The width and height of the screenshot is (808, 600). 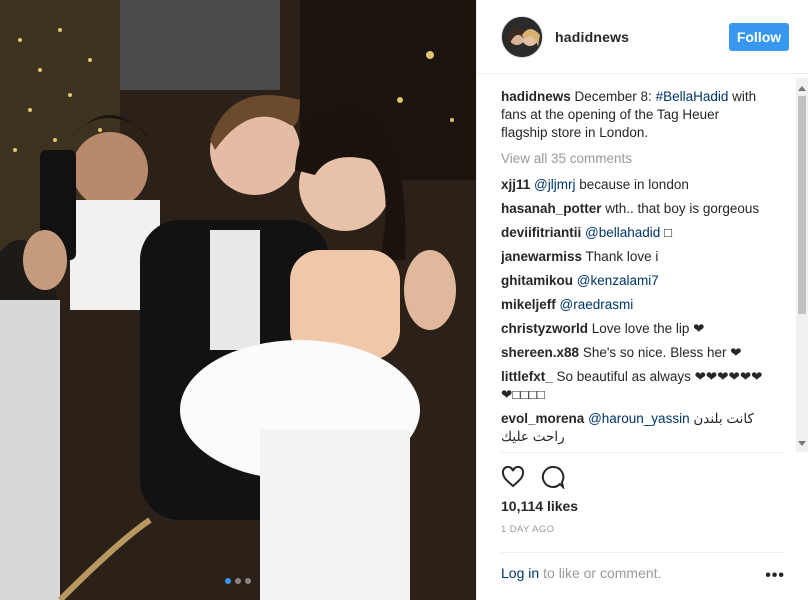 What do you see at coordinates (542, 418) in the screenshot?
I see `comment-username: evol_morena` at bounding box center [542, 418].